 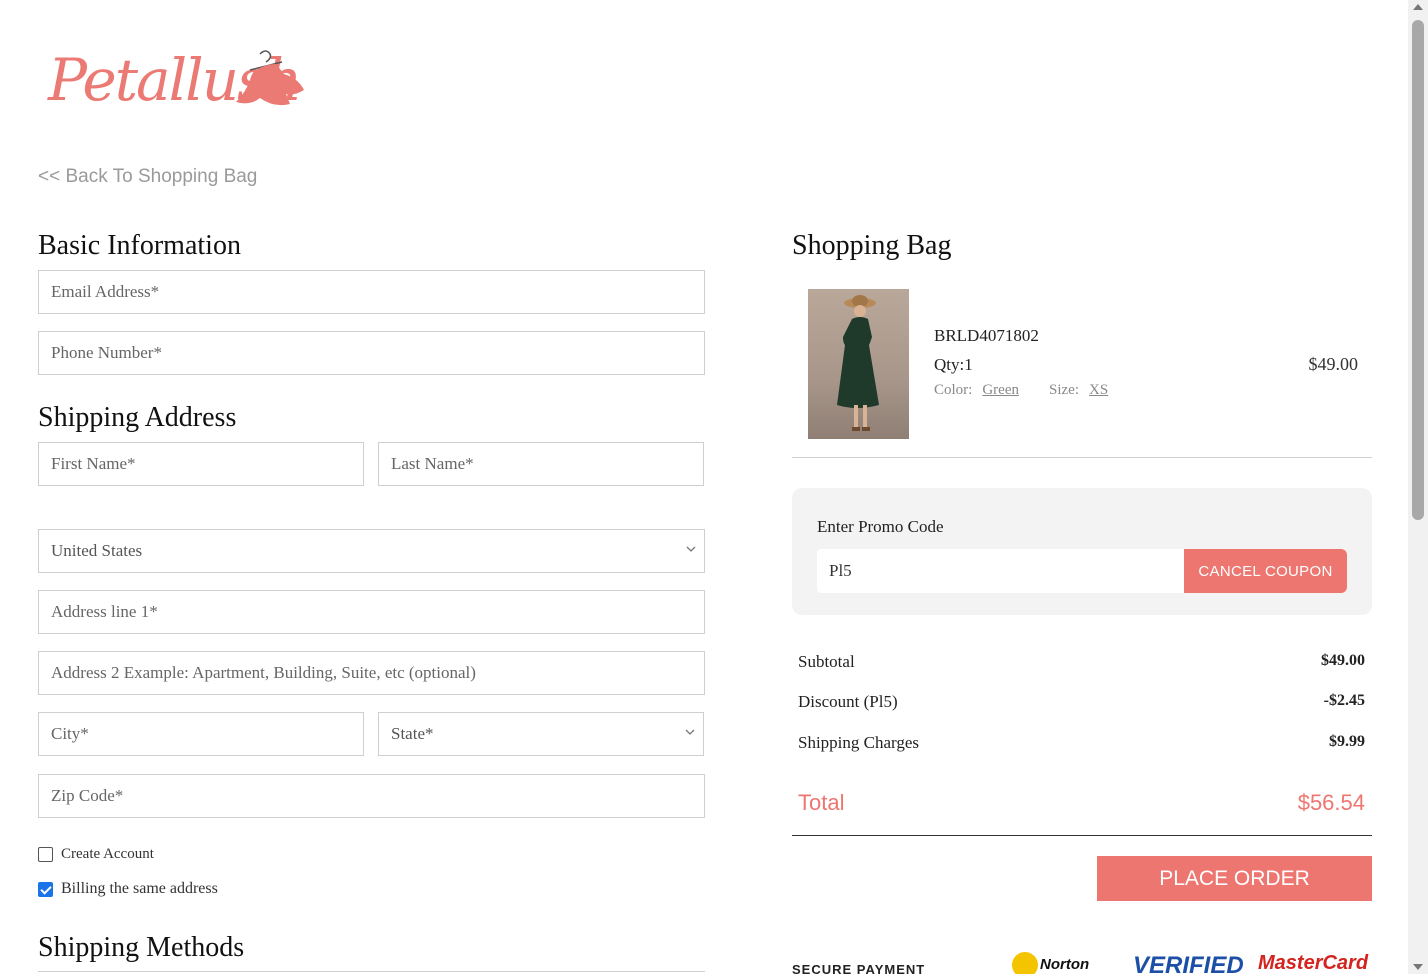 I want to click on address2-input, so click(x=371, y=673).